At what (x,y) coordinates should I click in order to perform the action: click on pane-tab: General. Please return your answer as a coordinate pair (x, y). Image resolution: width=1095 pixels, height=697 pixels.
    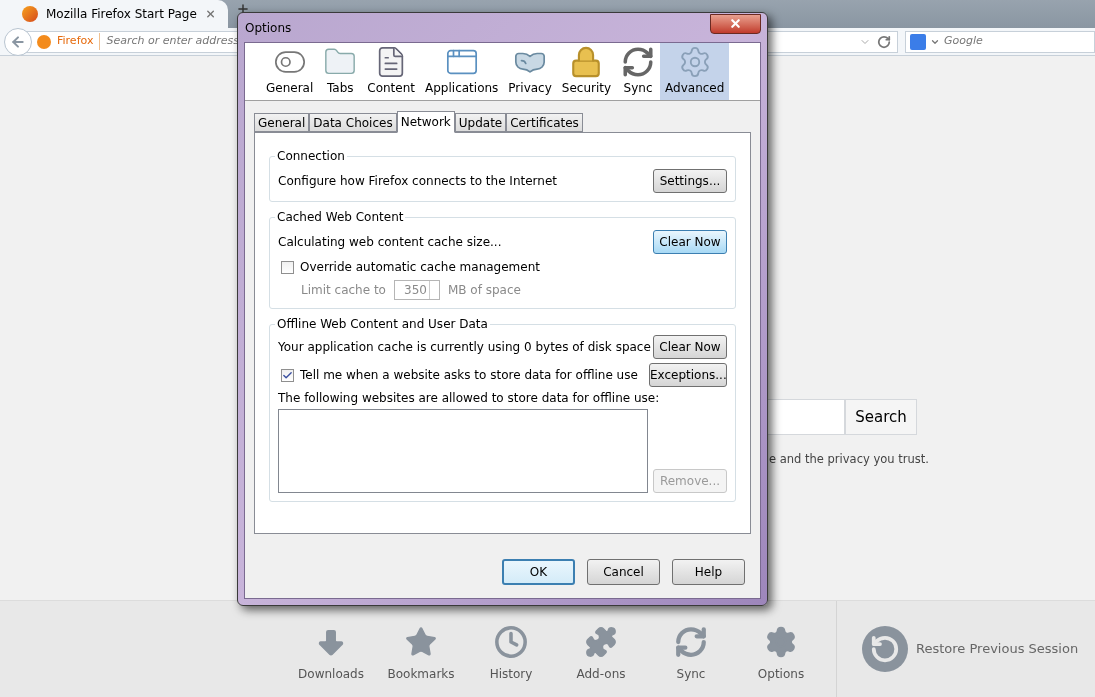
    Looking at the image, I should click on (290, 71).